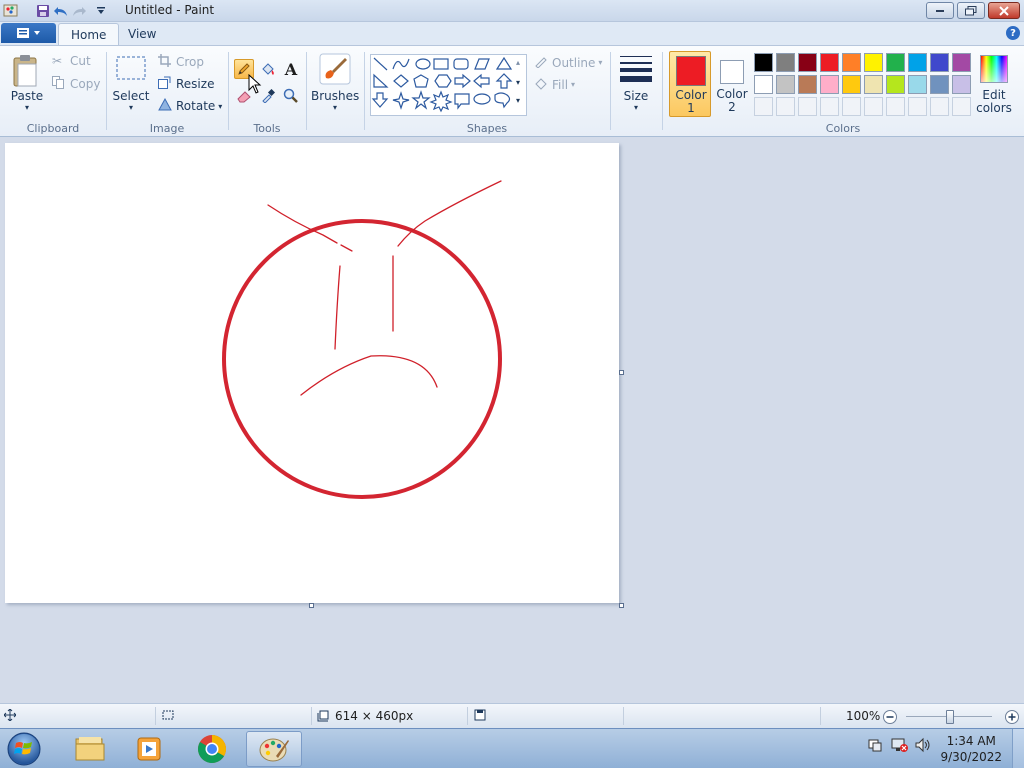  What do you see at coordinates (971, 10) in the screenshot?
I see `maximize-button` at bounding box center [971, 10].